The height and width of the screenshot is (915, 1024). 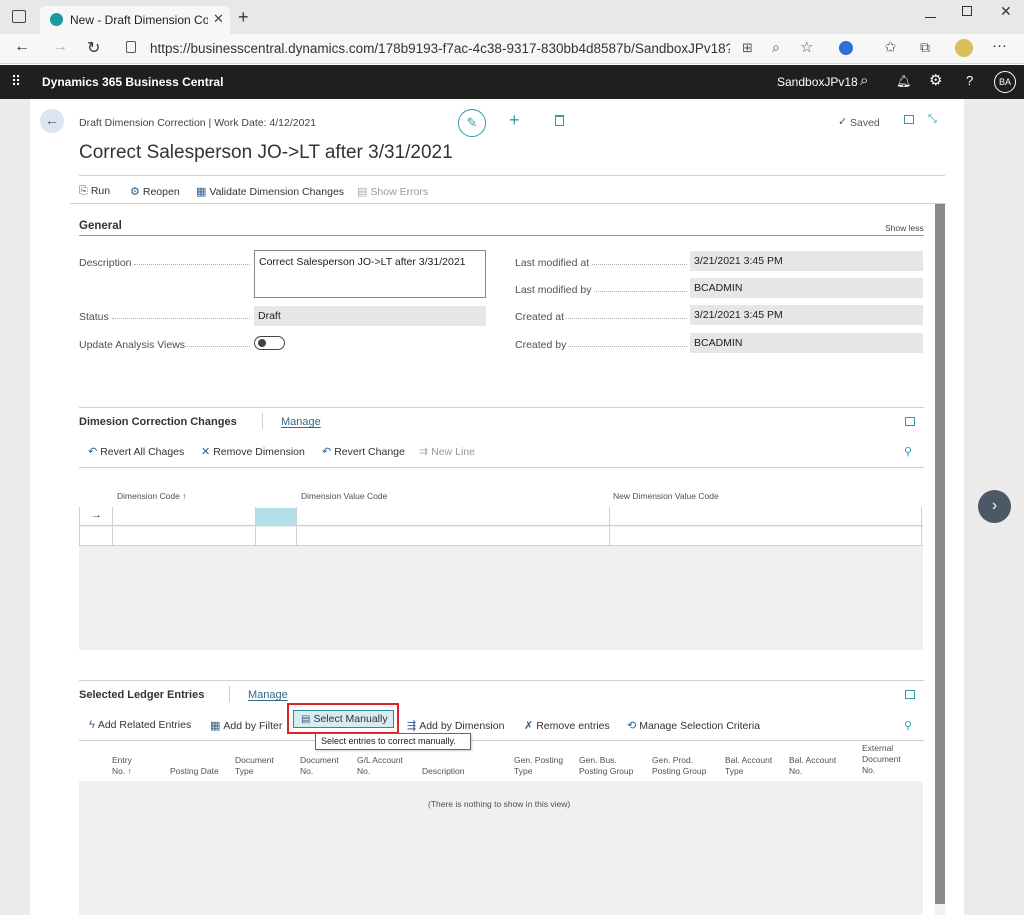 I want to click on revert-change-button: ↶ Revert Change, so click(x=363, y=451).